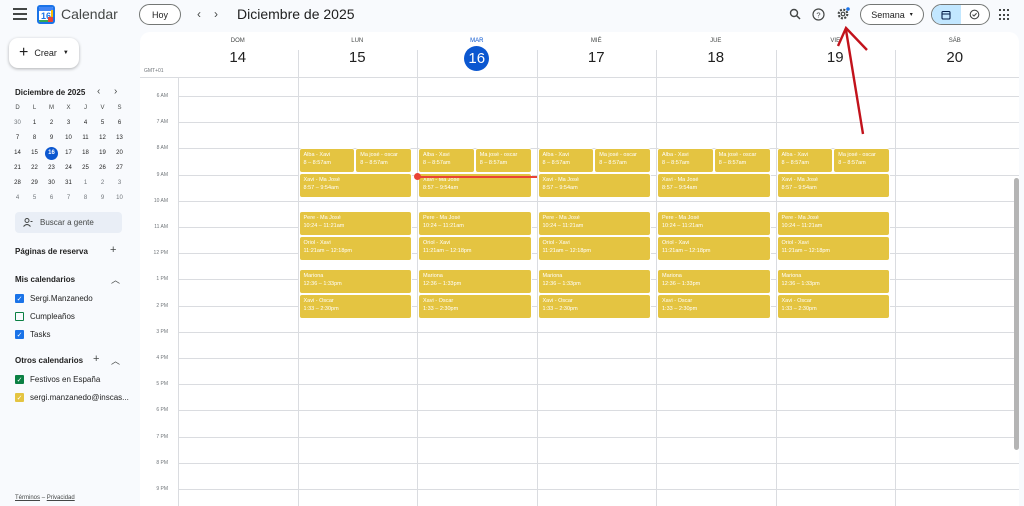  Describe the element at coordinates (19, 316) in the screenshot. I see `checkbox-icon` at that location.